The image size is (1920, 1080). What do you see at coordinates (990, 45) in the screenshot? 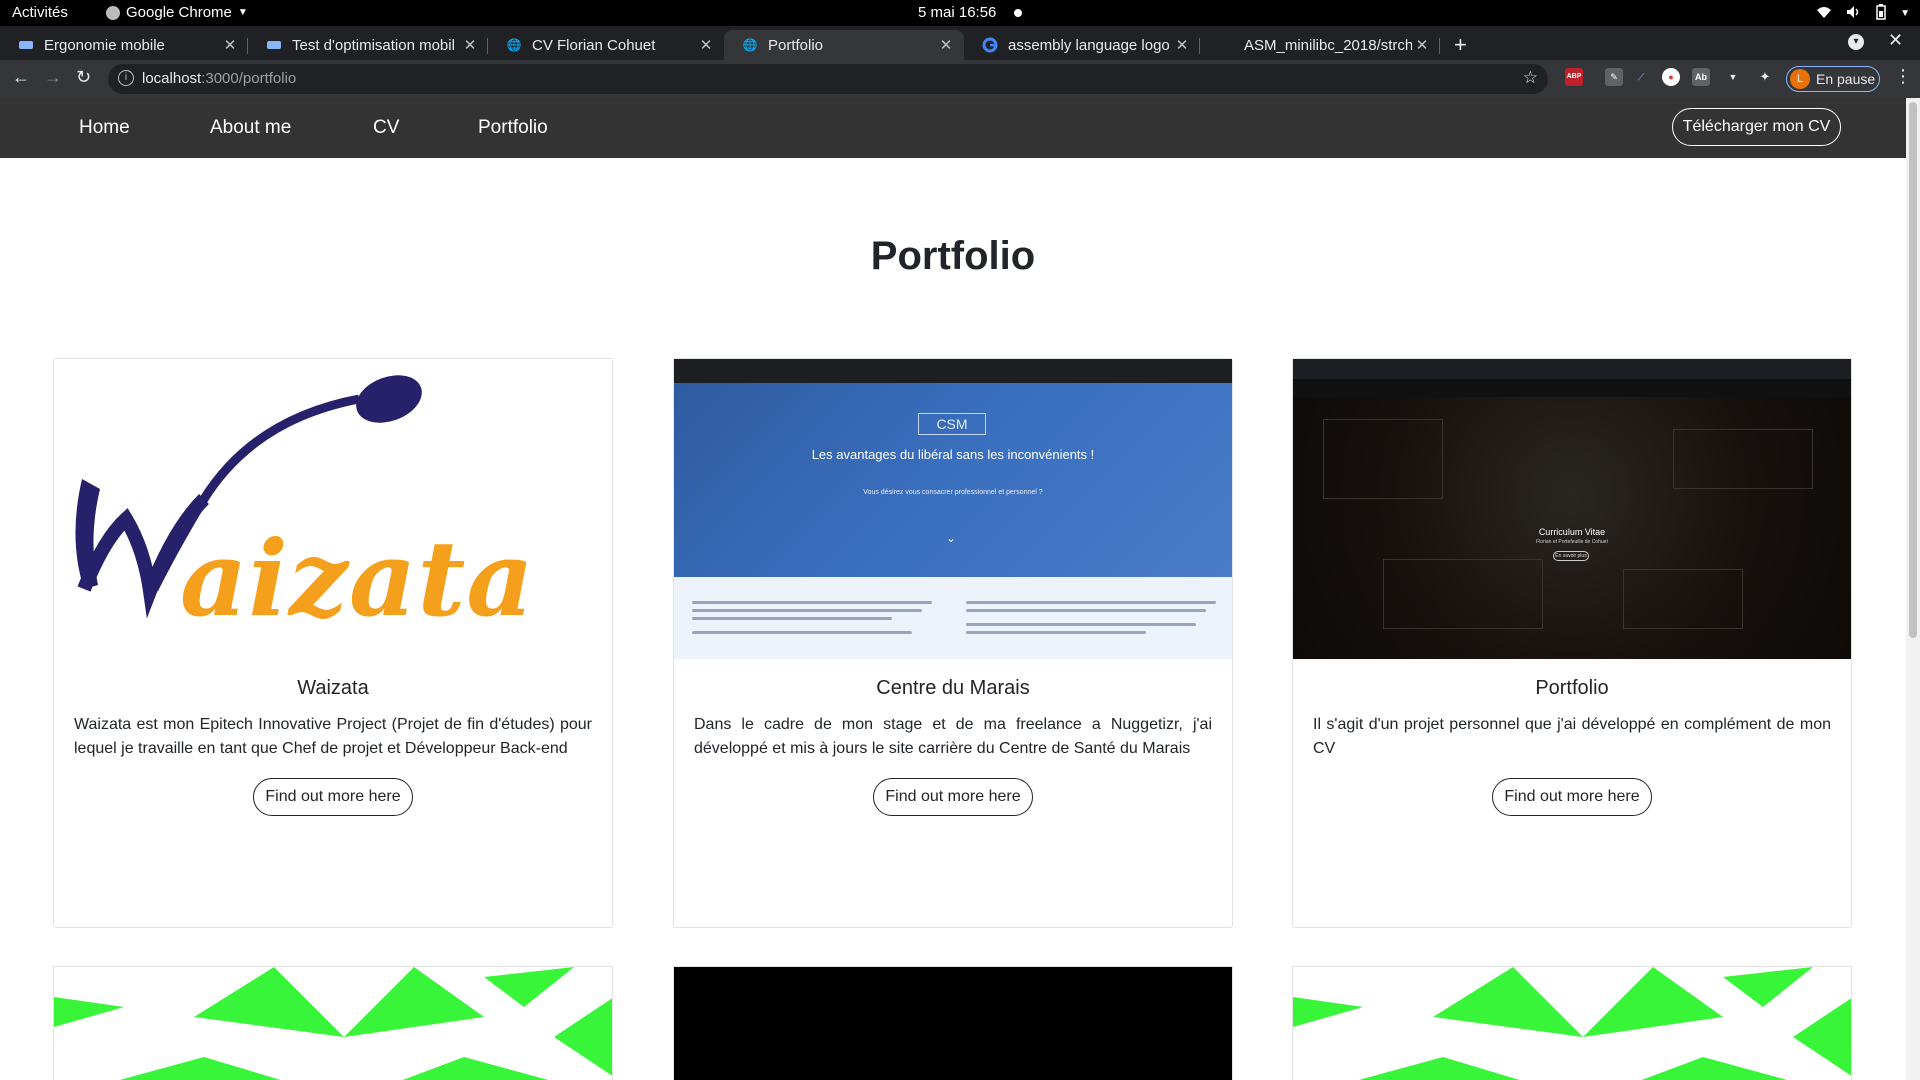
I see `google-icon` at bounding box center [990, 45].